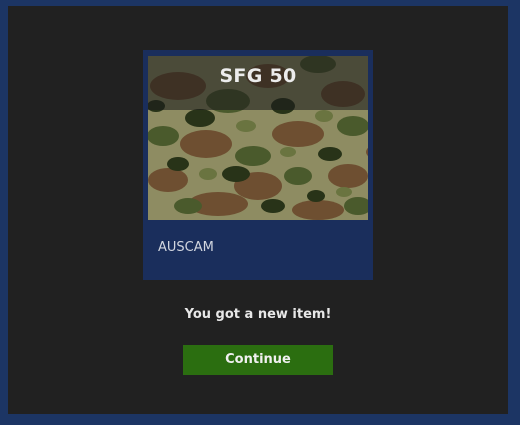  I want to click on item-title-overlay: SFG 50, so click(258, 83).